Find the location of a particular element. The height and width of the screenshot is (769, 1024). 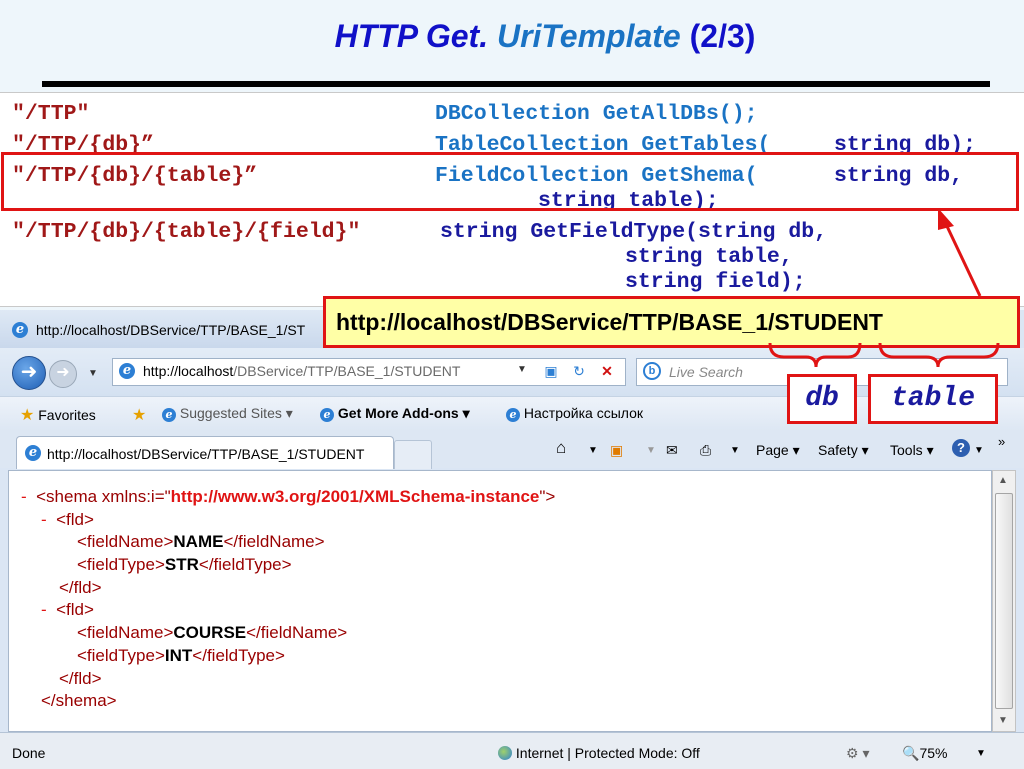

scrollbar-thumb is located at coordinates (1004, 601).